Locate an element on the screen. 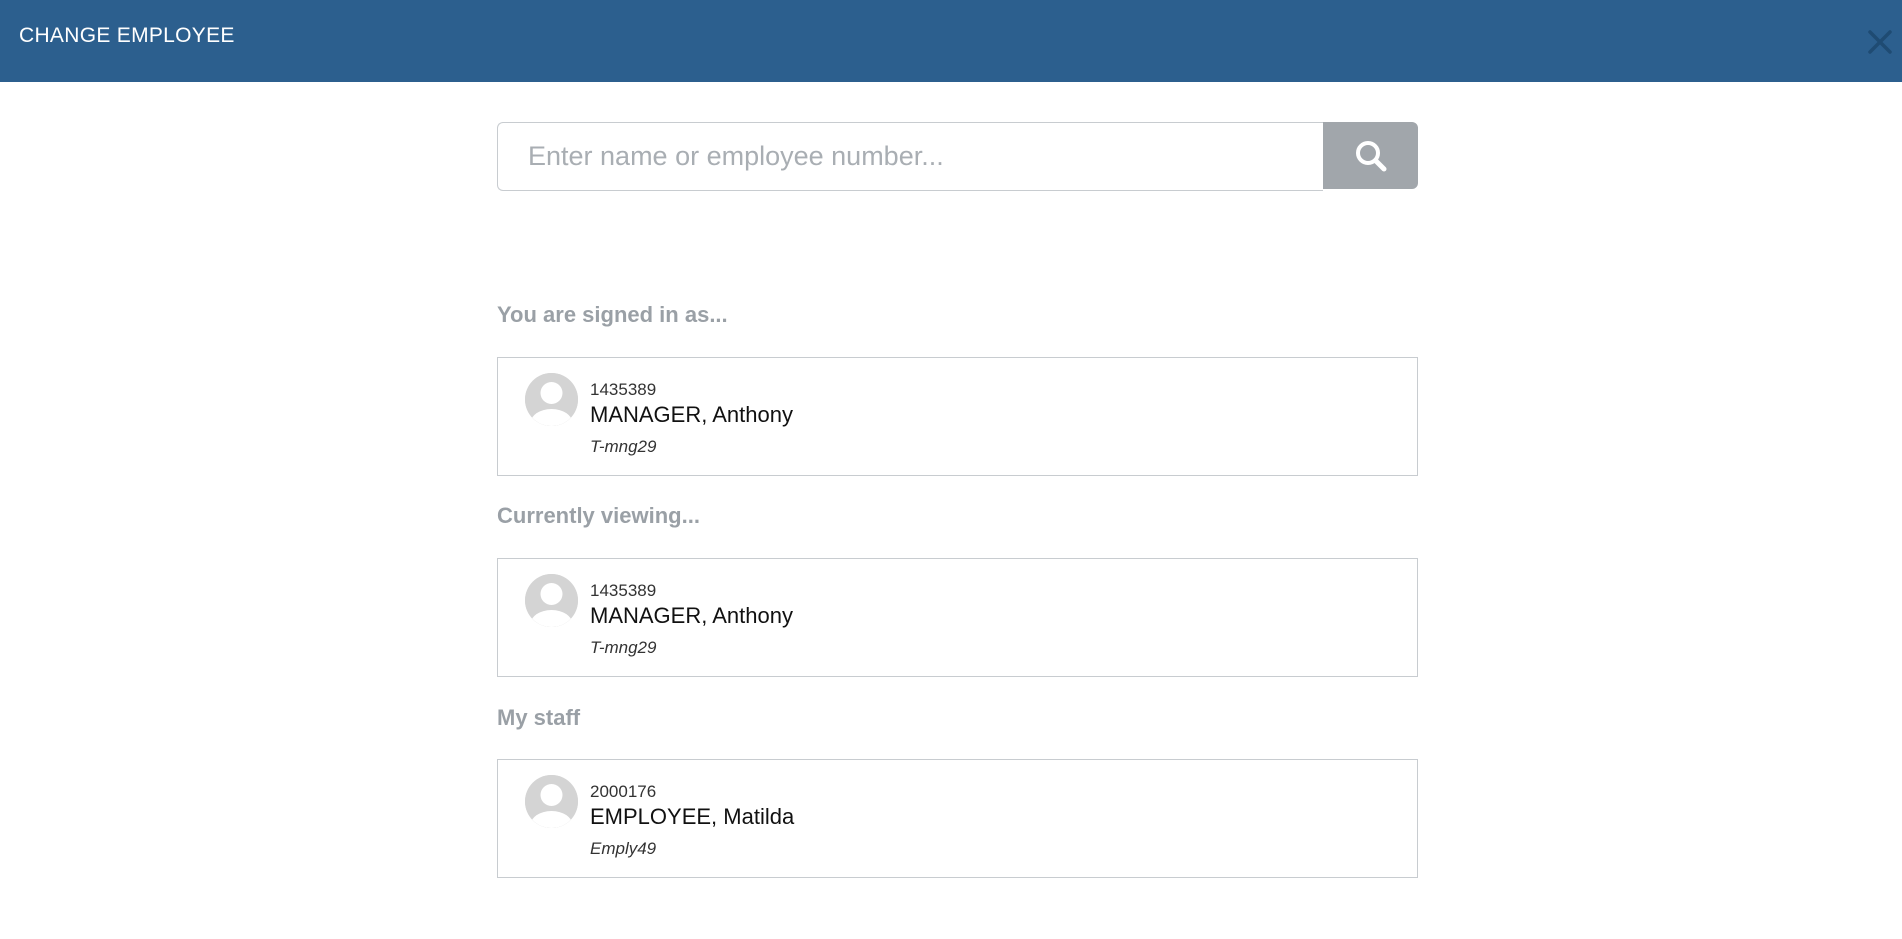 This screenshot has width=1902, height=939. search-button is located at coordinates (1370, 155).